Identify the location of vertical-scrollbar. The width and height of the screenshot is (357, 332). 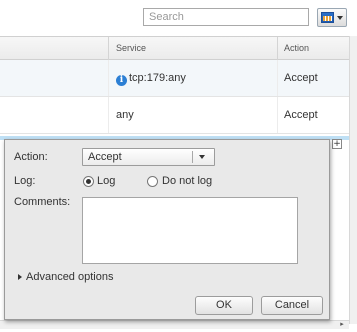
(353, 180).